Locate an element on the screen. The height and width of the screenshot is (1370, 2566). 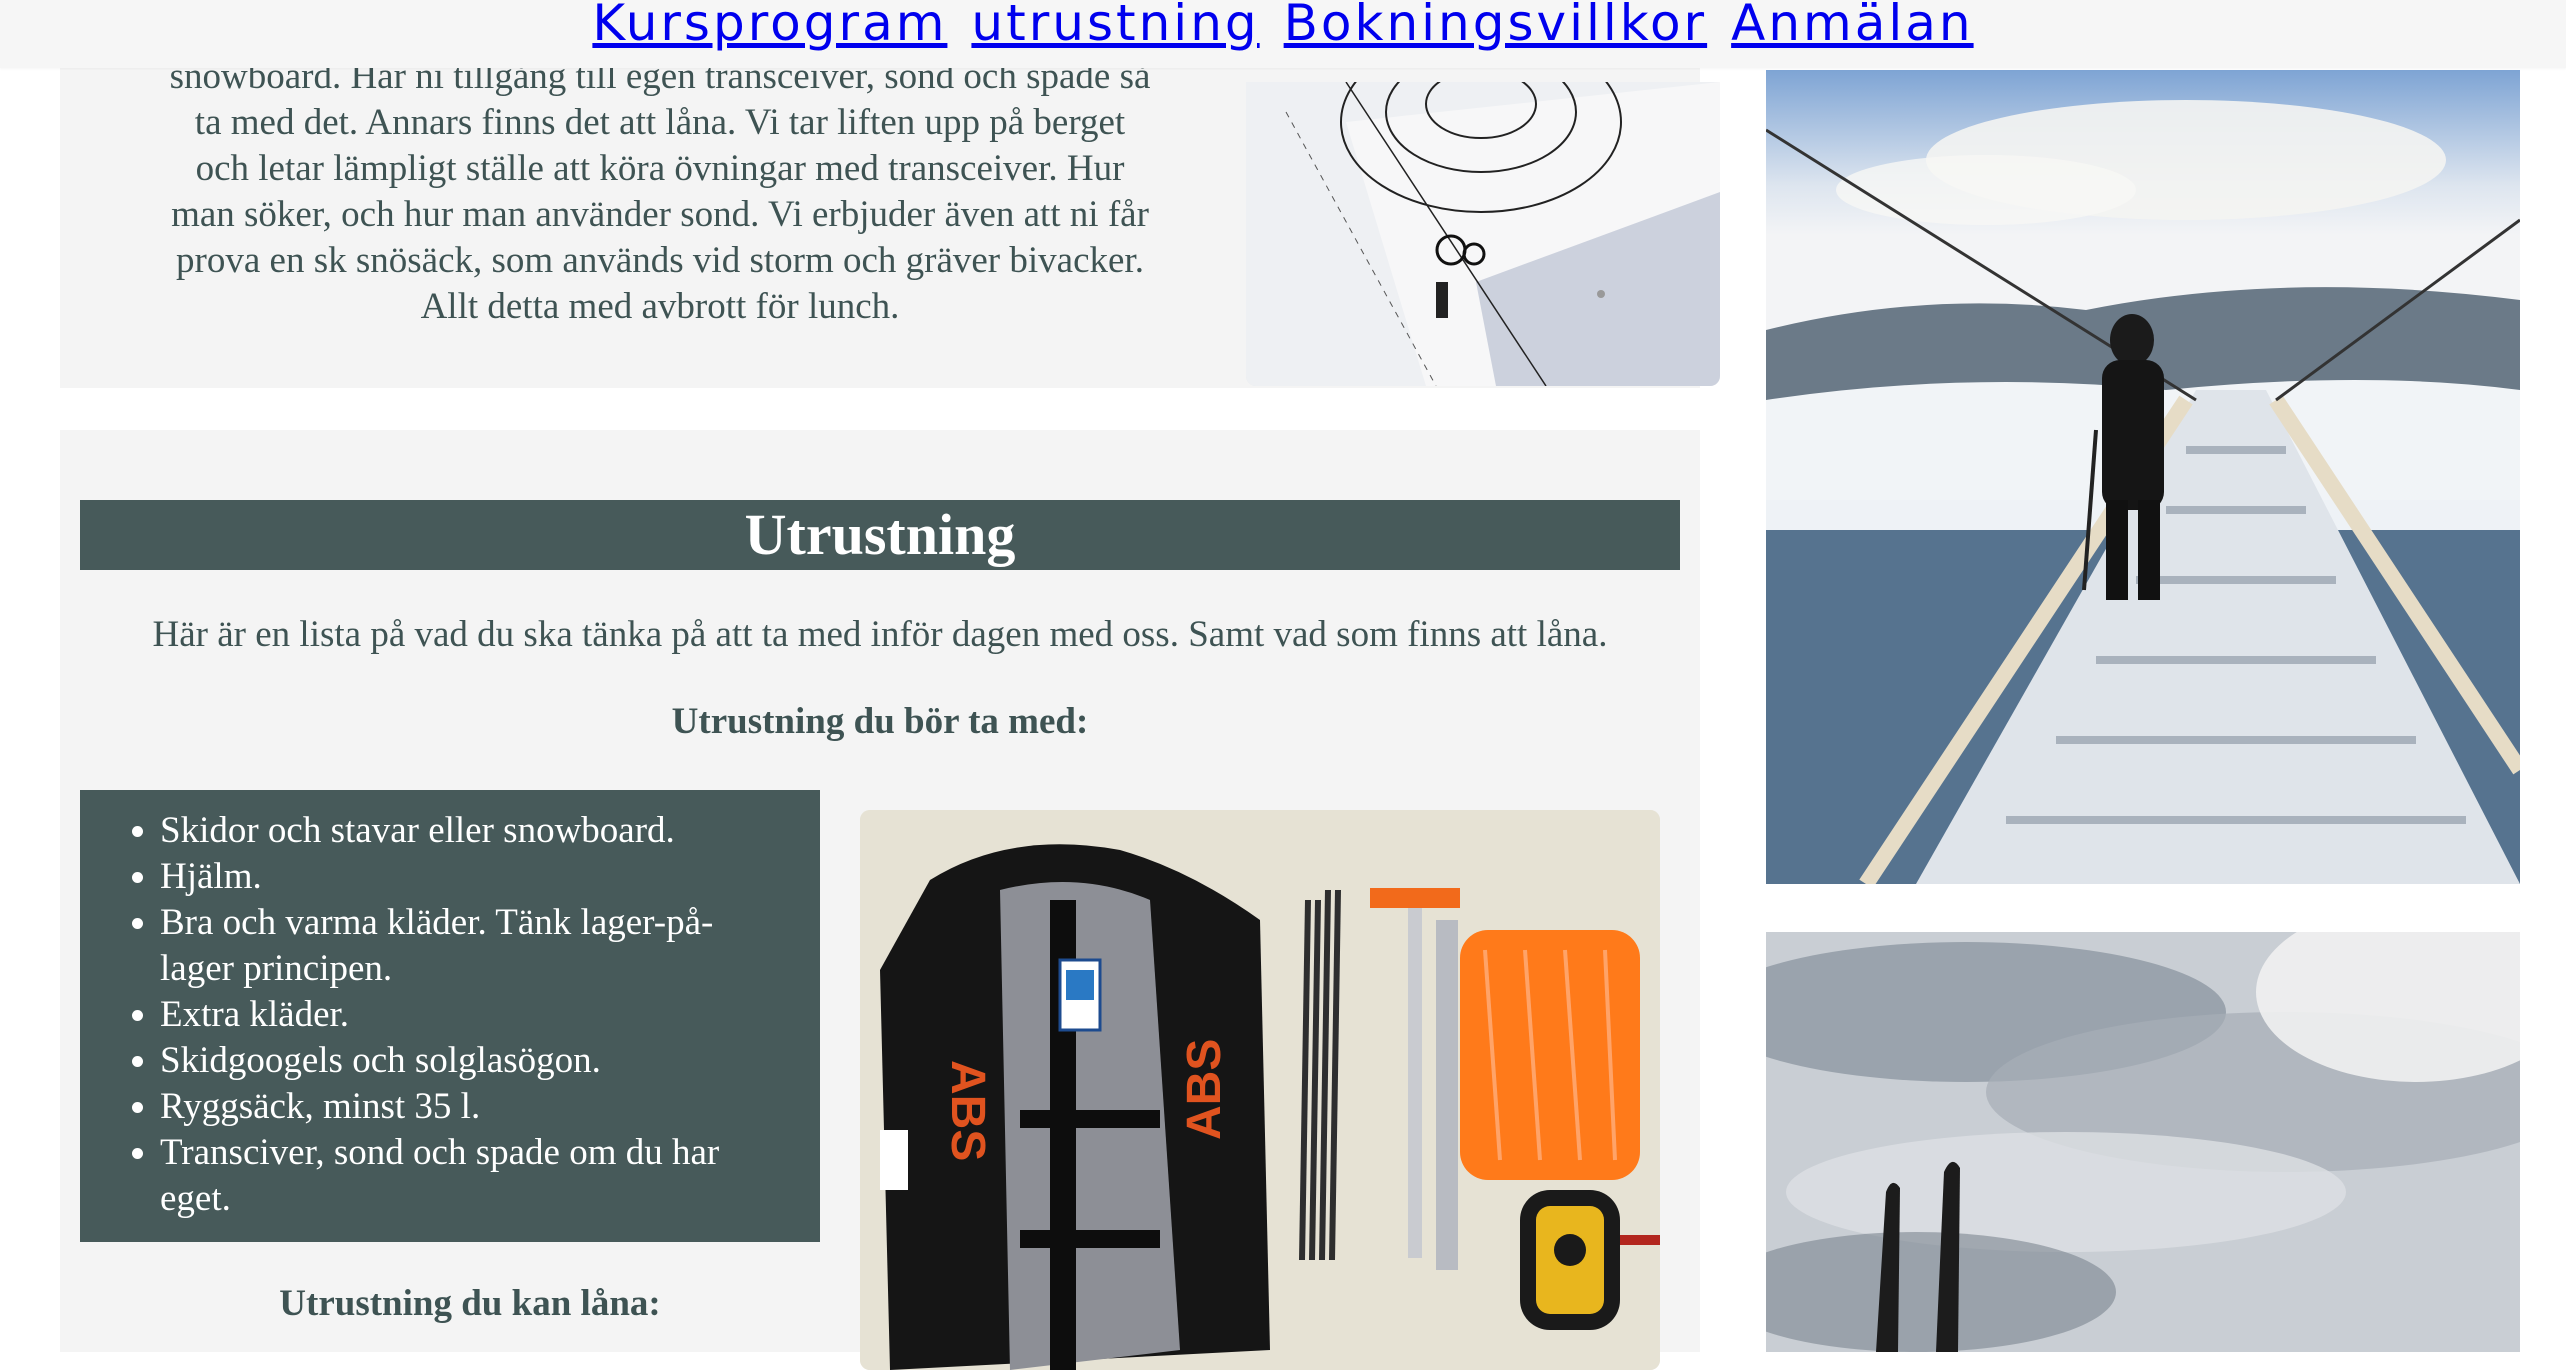
transceiver-training-photo is located at coordinates (1483, 234).